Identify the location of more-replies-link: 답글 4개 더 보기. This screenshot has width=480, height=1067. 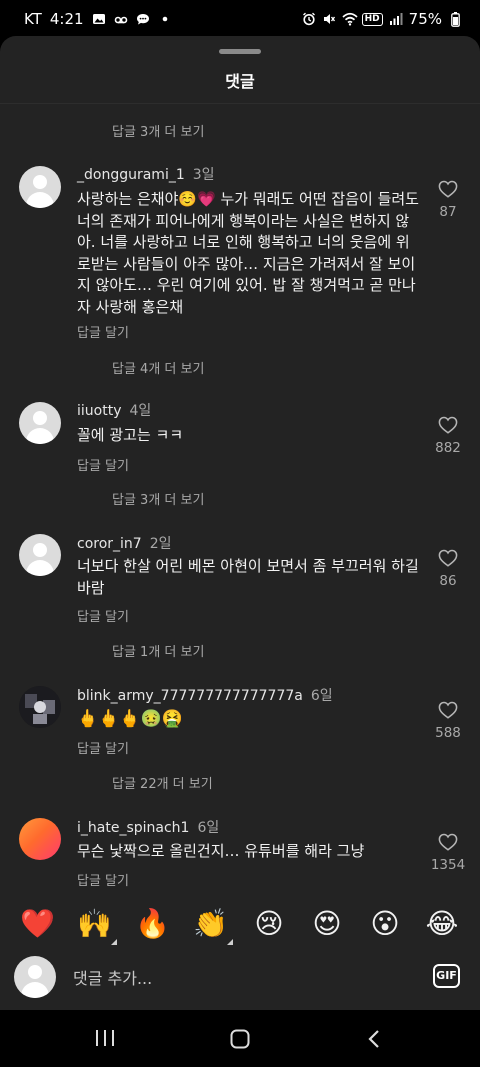
(158, 367).